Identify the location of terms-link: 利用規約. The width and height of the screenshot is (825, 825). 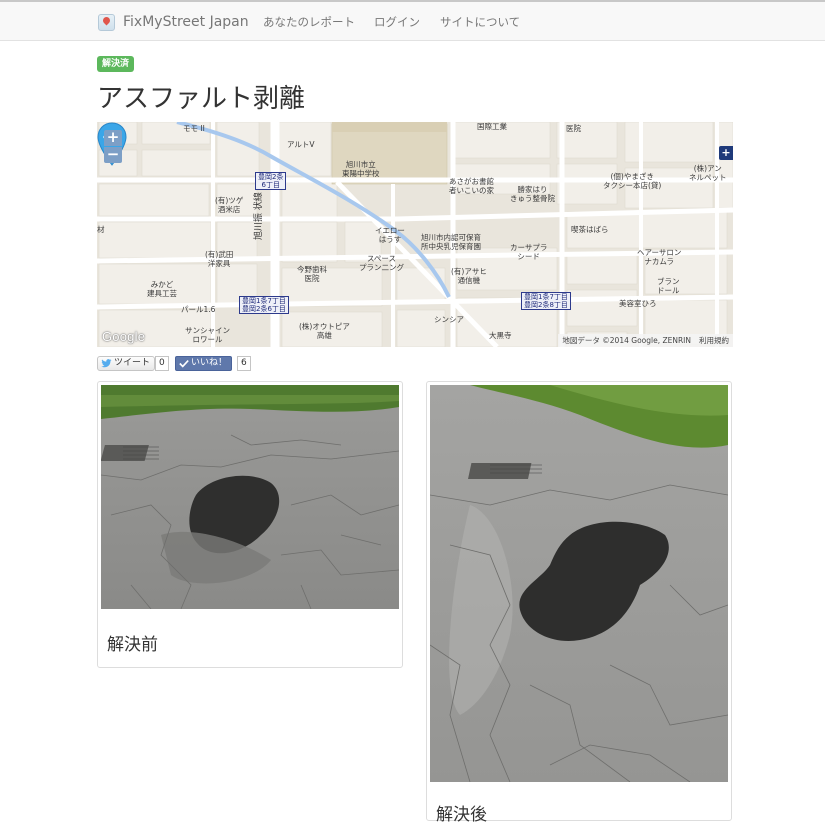
(714, 340).